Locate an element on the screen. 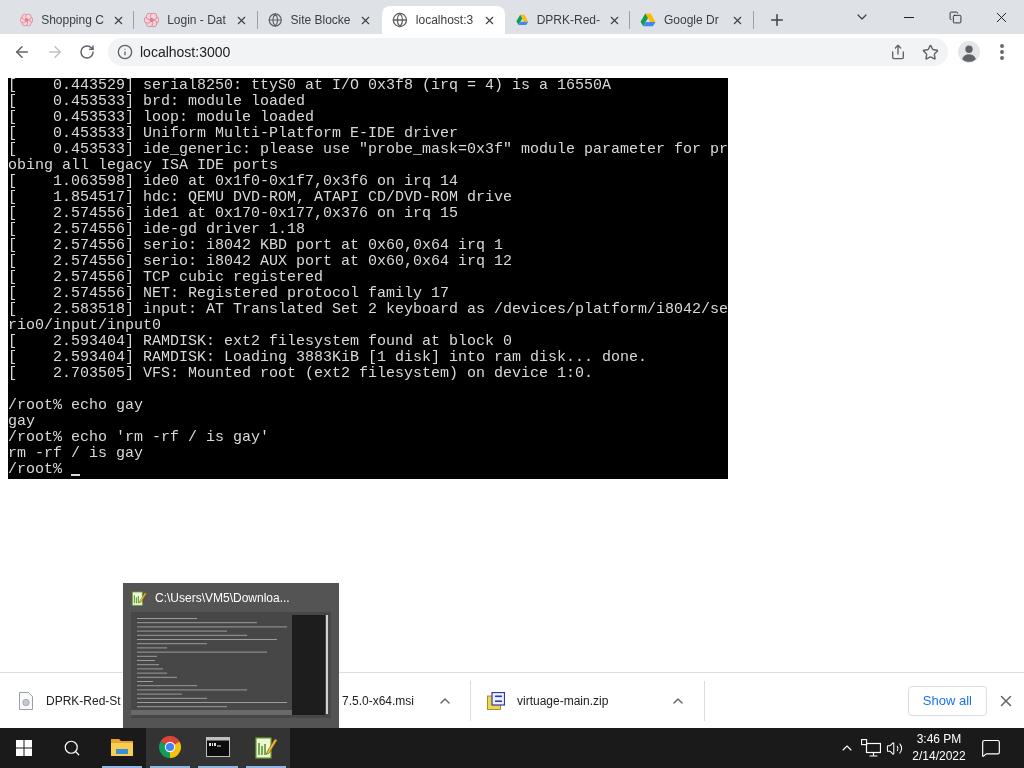 This screenshot has width=1024, height=768. archive-icon is located at coordinates (496, 700).